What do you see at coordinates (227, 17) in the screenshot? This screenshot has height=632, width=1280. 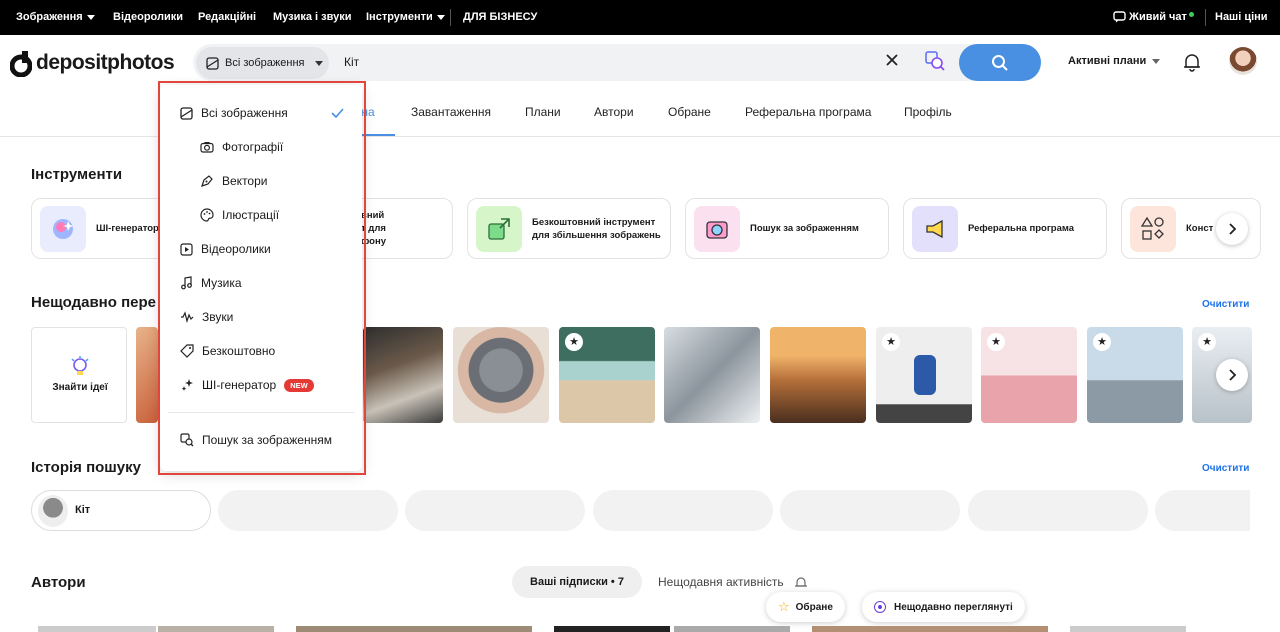 I see `menu-editorial: Редакційні` at bounding box center [227, 17].